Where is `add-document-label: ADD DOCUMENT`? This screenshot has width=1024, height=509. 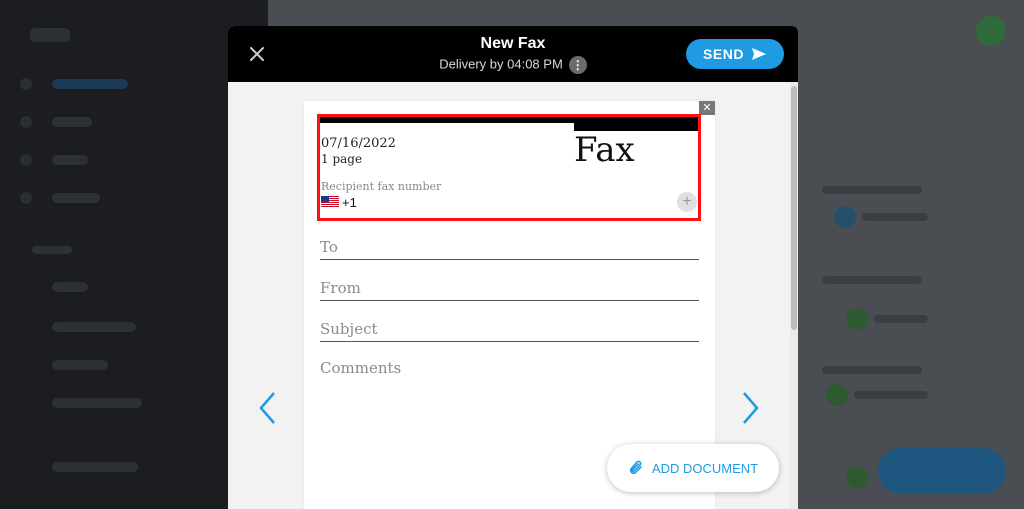
add-document-label: ADD DOCUMENT is located at coordinates (705, 468).